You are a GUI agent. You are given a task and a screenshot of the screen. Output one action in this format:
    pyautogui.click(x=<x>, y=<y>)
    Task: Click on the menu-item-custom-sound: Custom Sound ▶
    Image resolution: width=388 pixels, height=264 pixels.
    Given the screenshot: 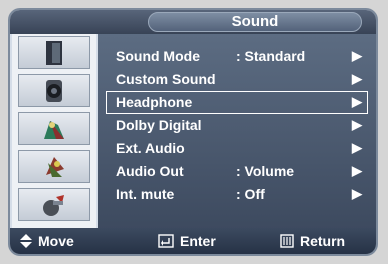 What is the action you would take?
    pyautogui.click(x=237, y=79)
    